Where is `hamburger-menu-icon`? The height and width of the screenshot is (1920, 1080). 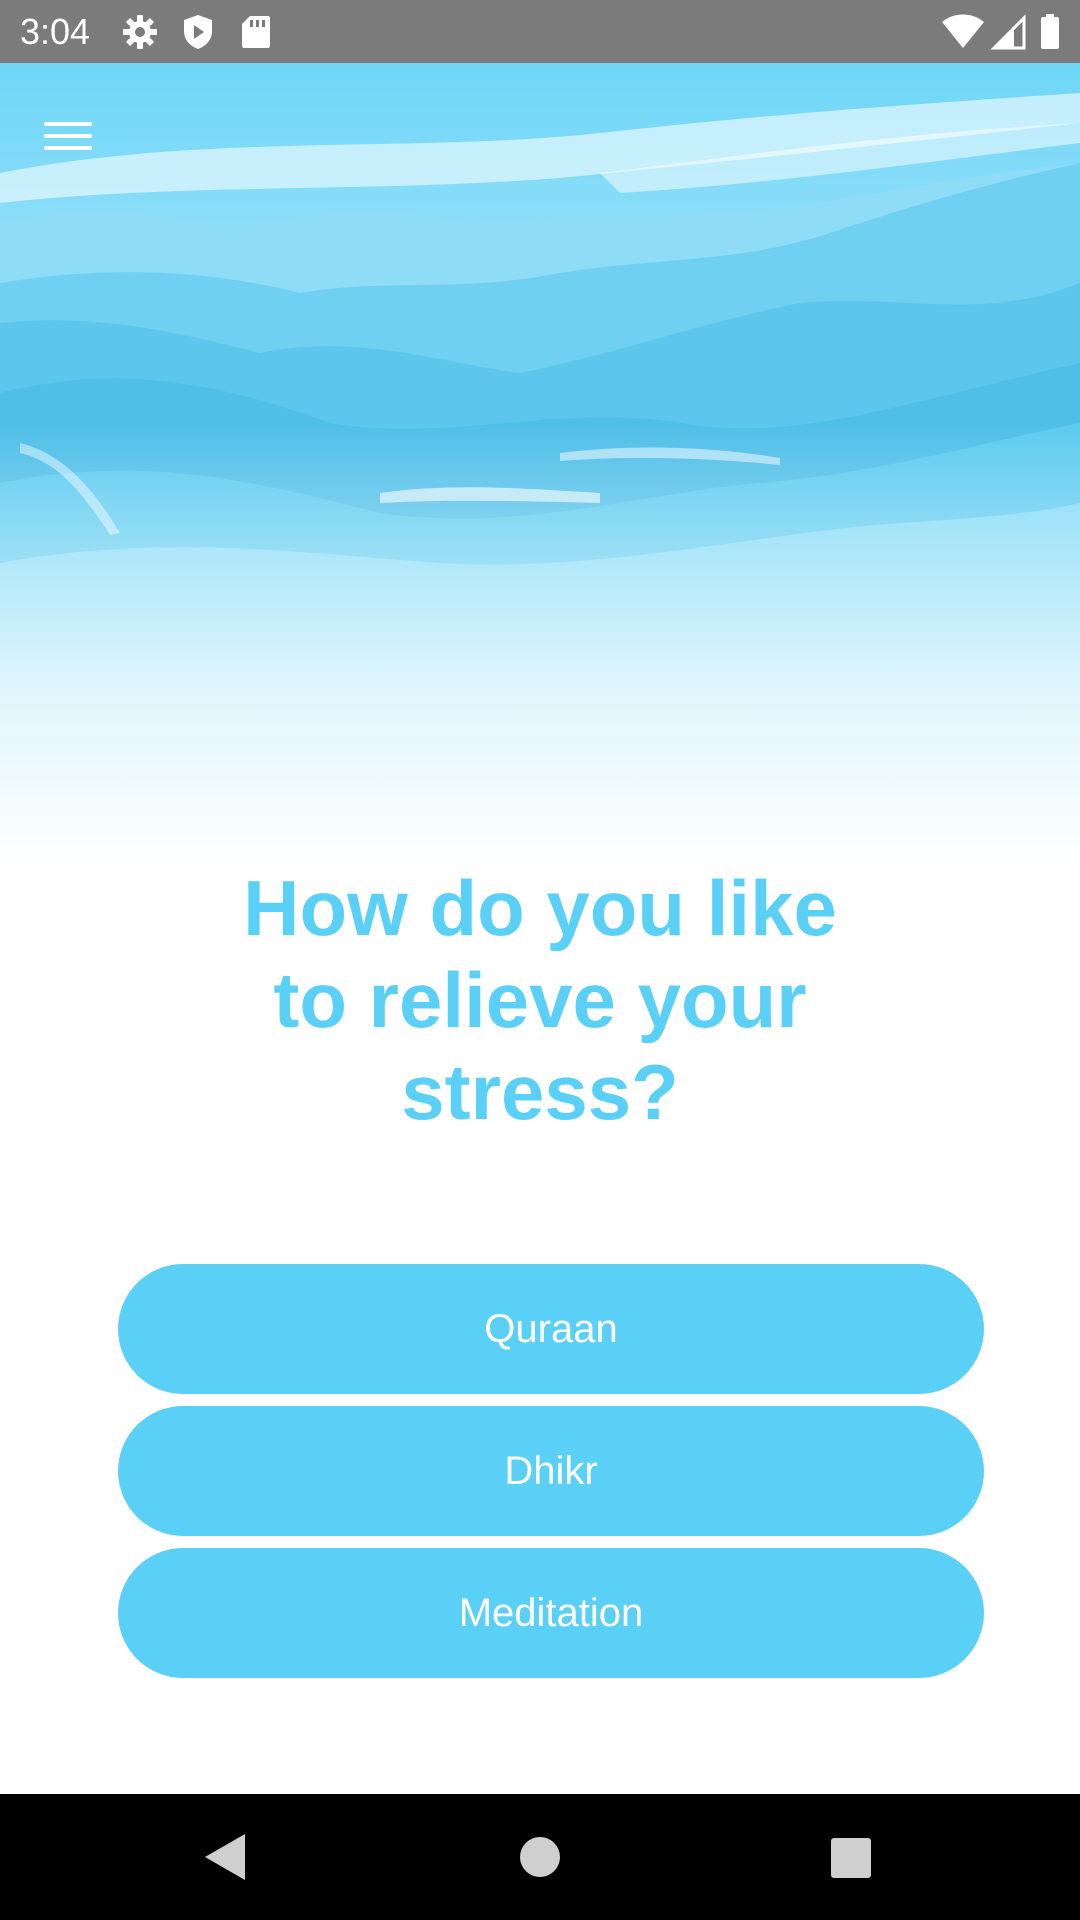
hamburger-menu-icon is located at coordinates (68, 136).